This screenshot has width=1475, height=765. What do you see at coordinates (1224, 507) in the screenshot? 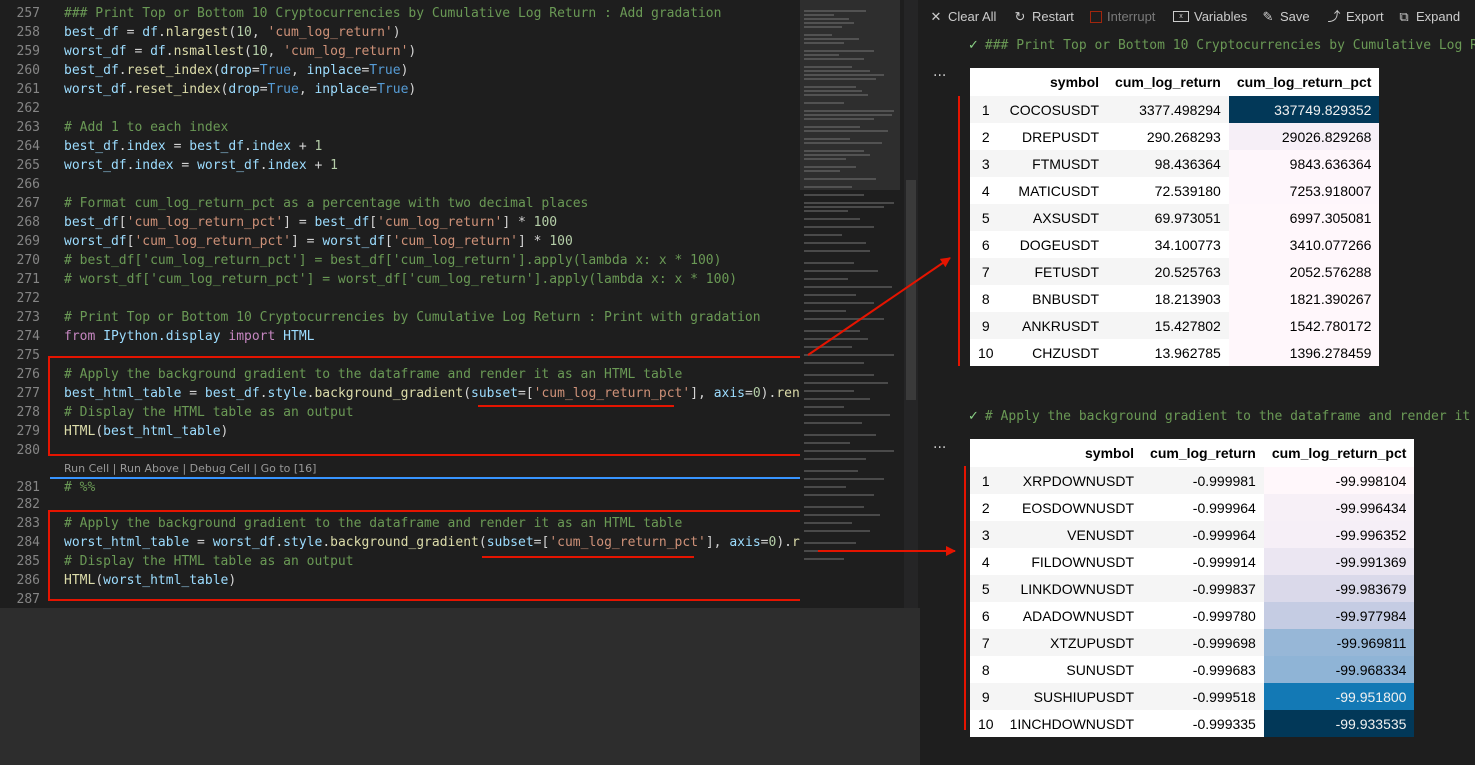
I see `cum-log-return-cell: -0.999964` at bounding box center [1224, 507].